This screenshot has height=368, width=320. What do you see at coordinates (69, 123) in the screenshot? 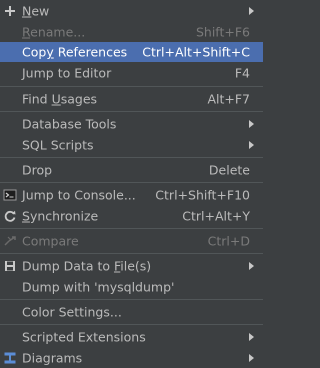
I see `menu-item-label: Database Tools` at bounding box center [69, 123].